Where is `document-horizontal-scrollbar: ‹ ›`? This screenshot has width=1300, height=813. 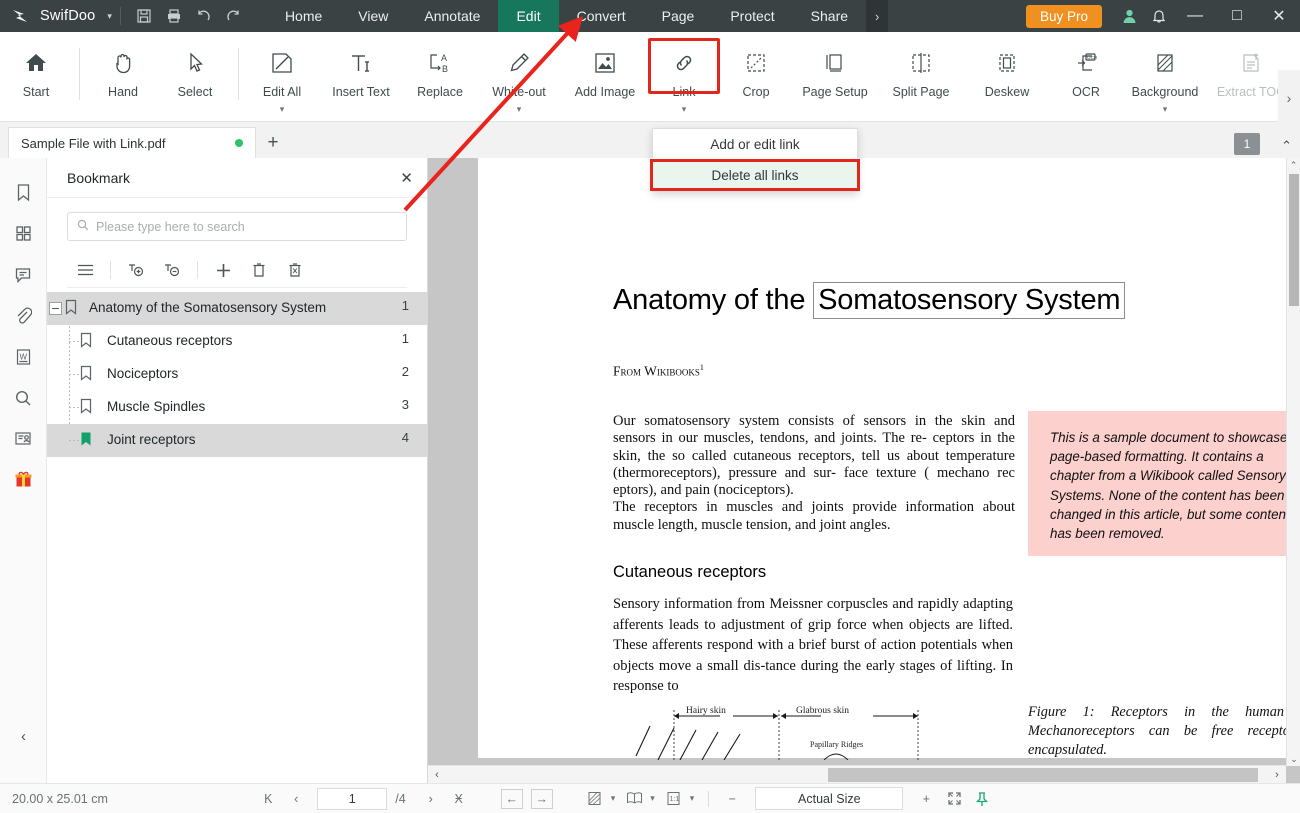
document-horizontal-scrollbar: ‹ › is located at coordinates (857, 774).